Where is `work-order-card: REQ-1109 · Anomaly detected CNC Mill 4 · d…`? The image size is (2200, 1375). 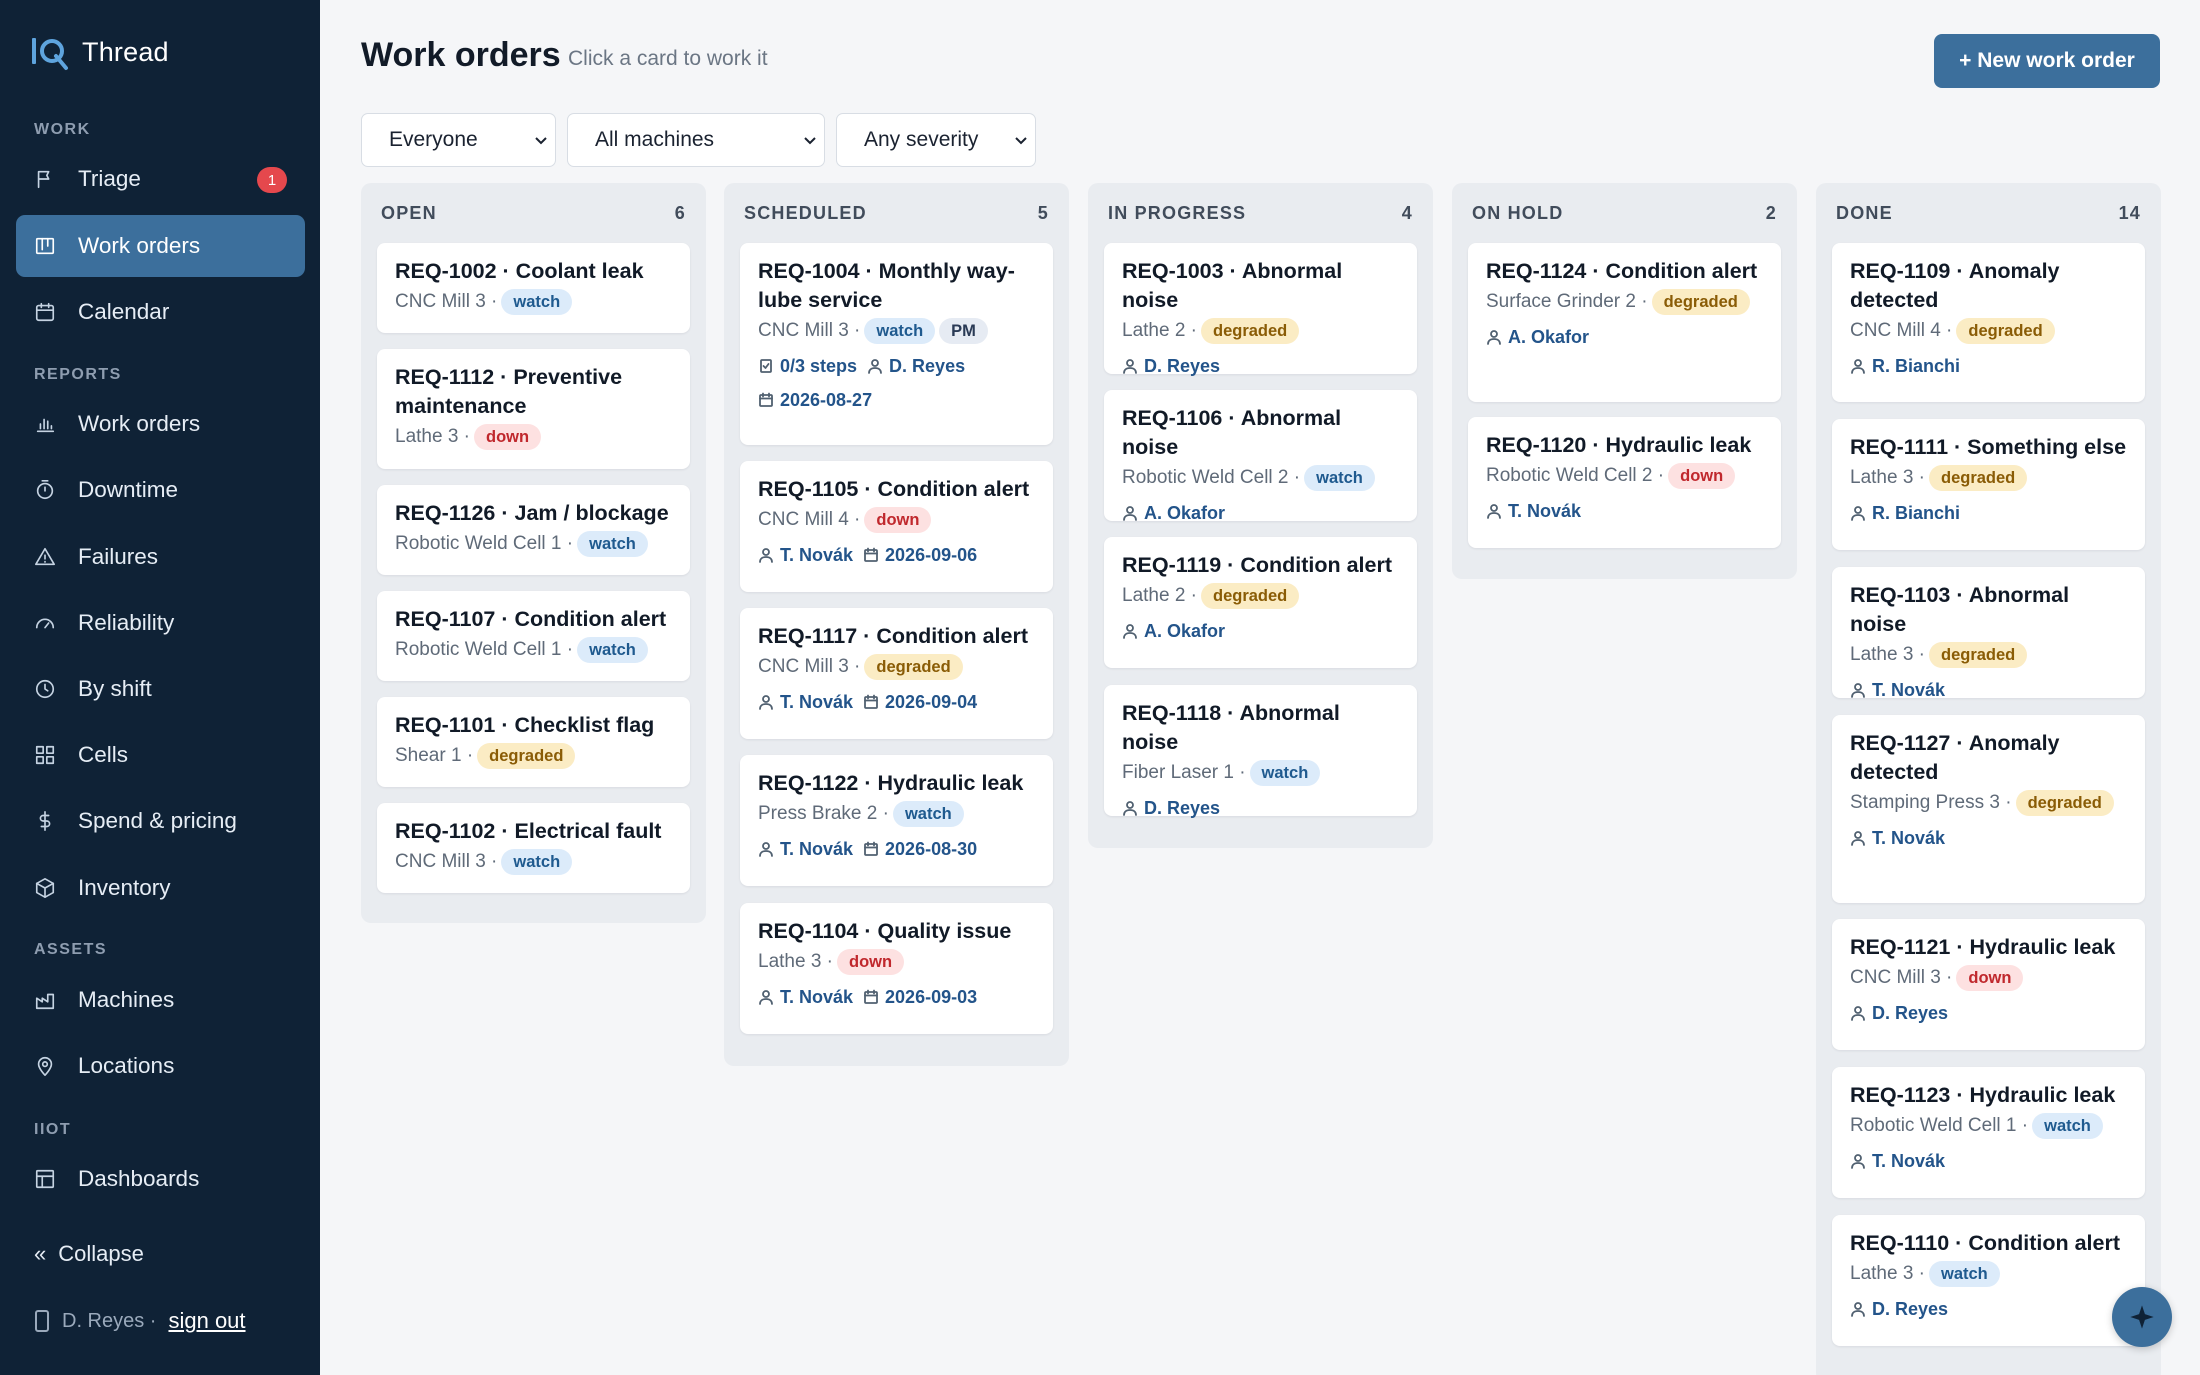 work-order-card: REQ-1109 · Anomaly detected CNC Mill 4 · d… is located at coordinates (1988, 322).